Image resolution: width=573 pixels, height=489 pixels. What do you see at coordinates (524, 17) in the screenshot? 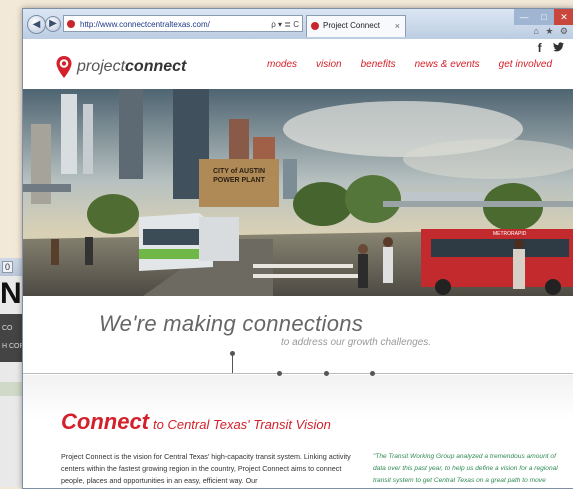
I see `minimize-button: —` at bounding box center [524, 17].